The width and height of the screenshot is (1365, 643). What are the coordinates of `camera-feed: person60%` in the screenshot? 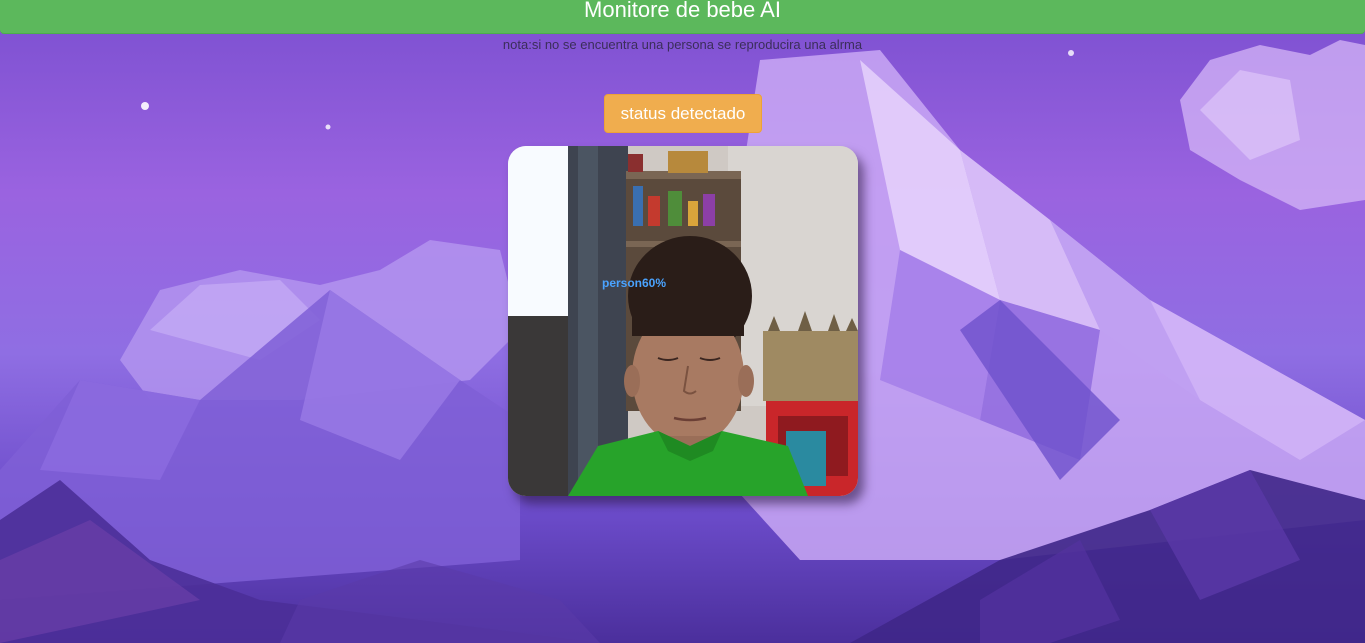 It's located at (683, 321).